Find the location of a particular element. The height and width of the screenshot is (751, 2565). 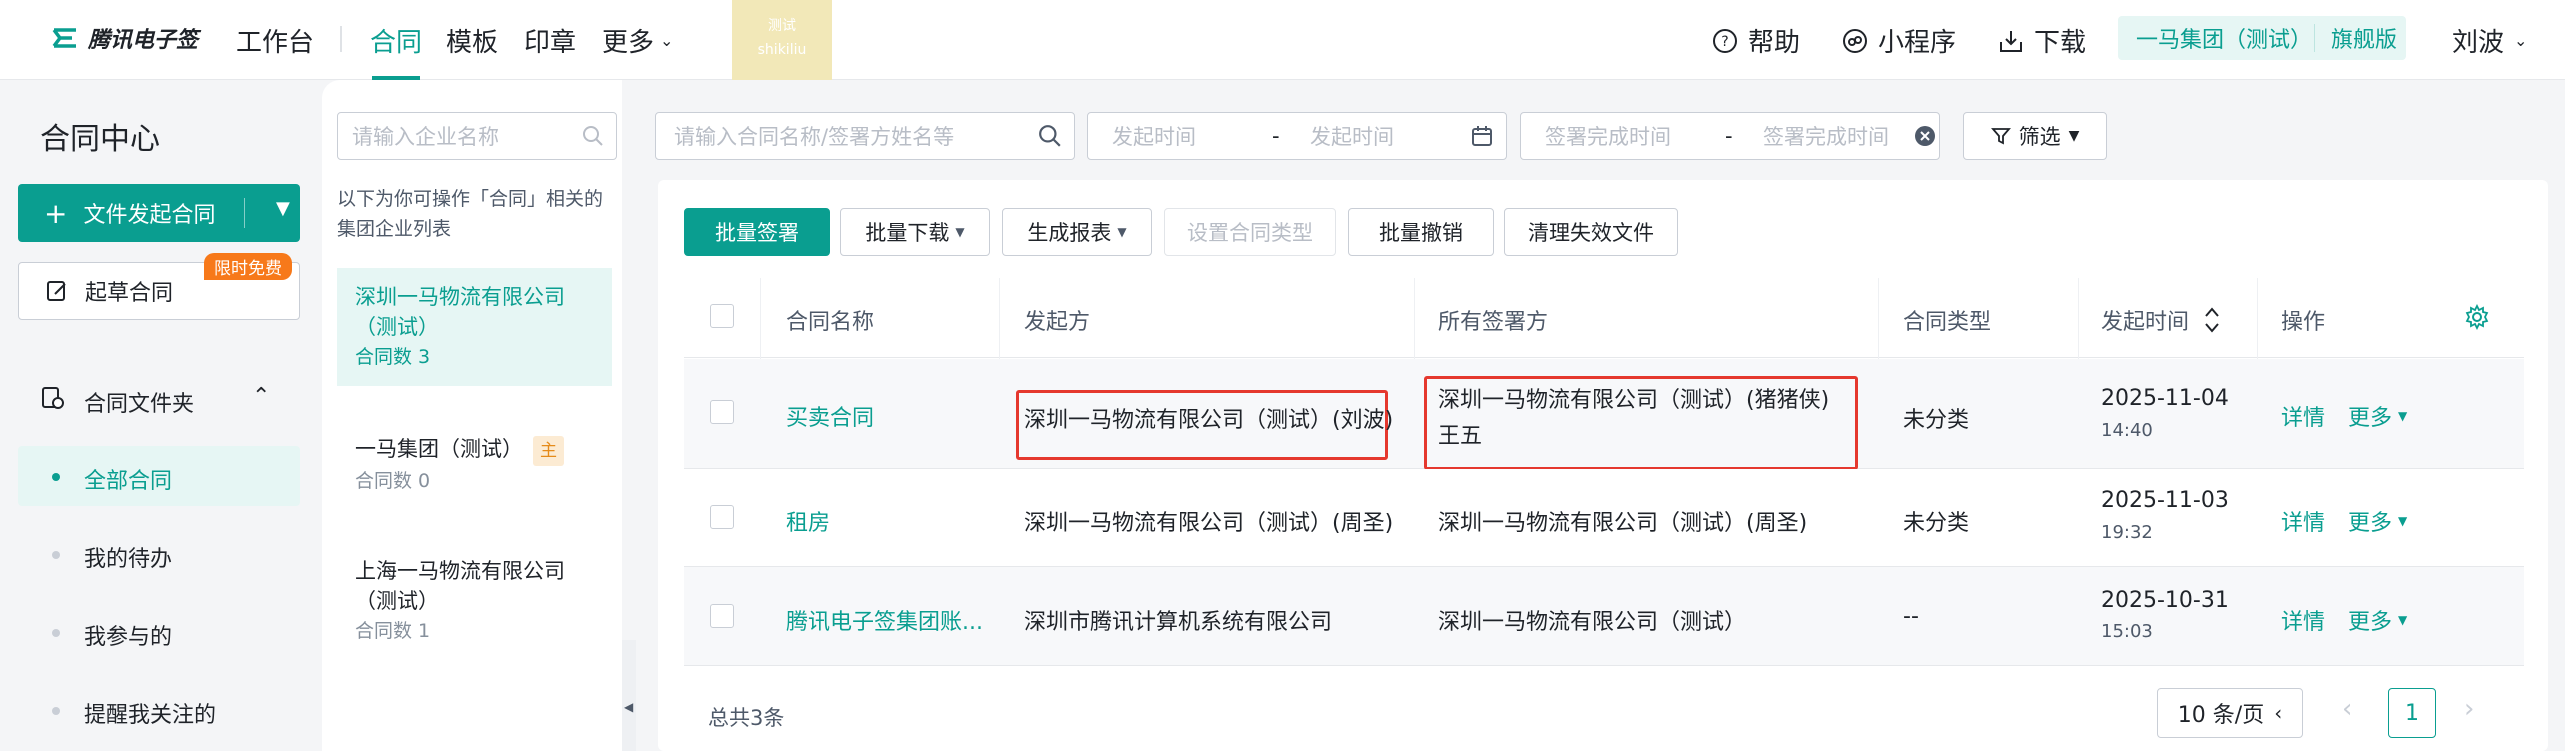

clean-invalid-files-button: 清理失效文件 is located at coordinates (1591, 232).